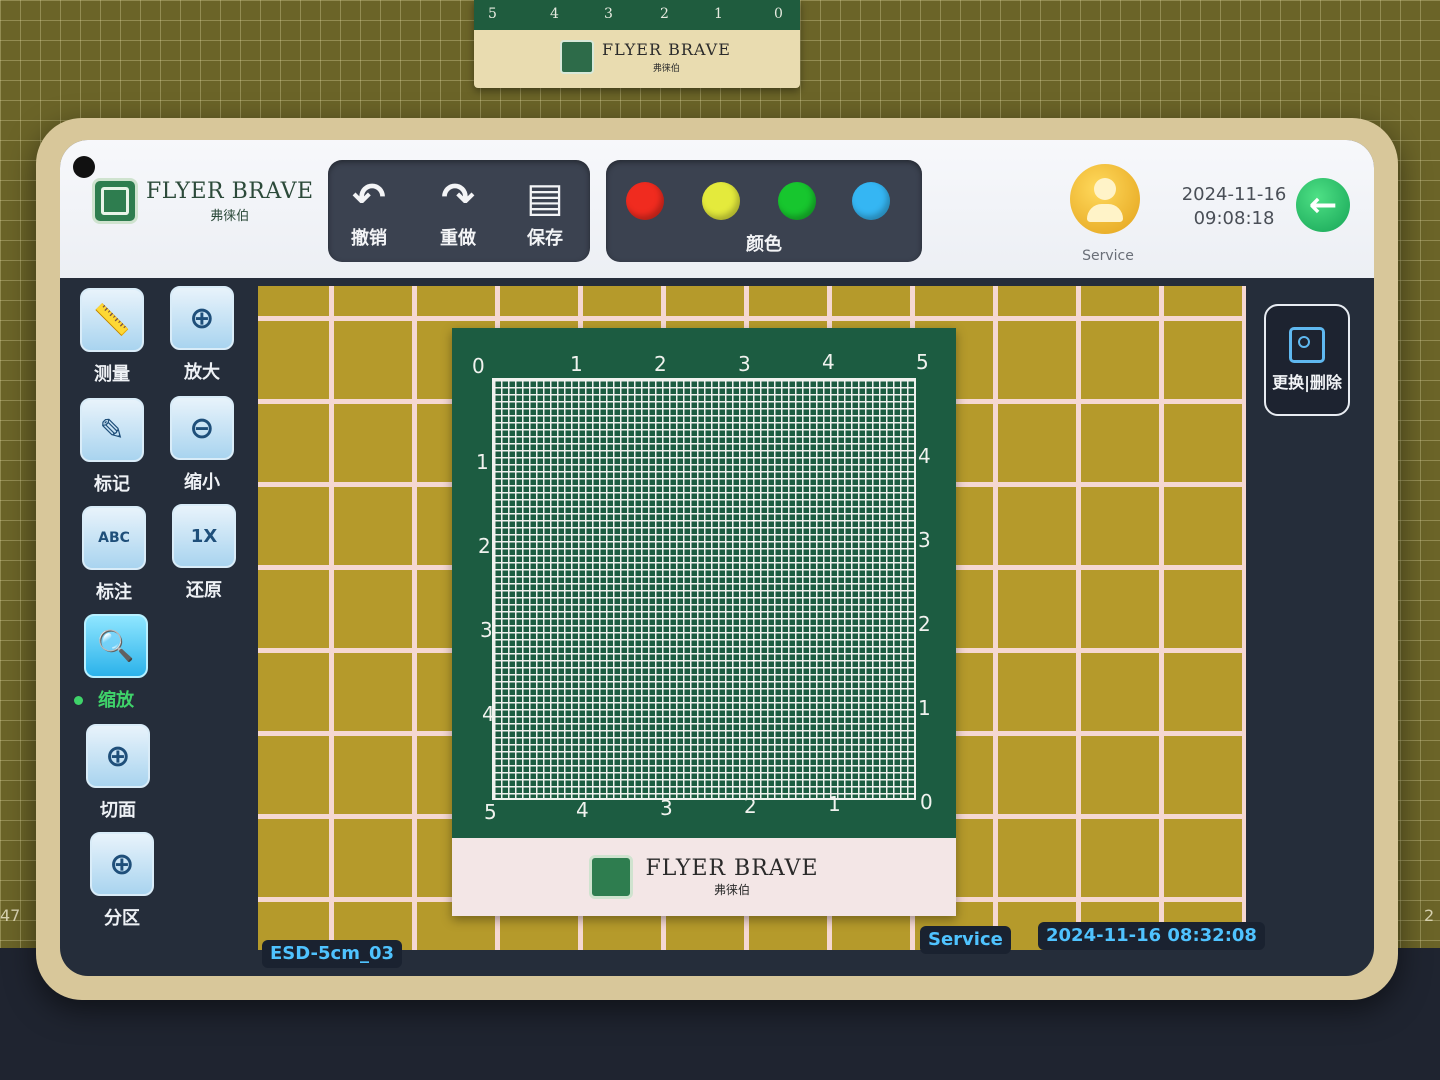 The width and height of the screenshot is (1440, 1080). I want to click on measure-tool-button: 📏 测量, so click(112, 340).